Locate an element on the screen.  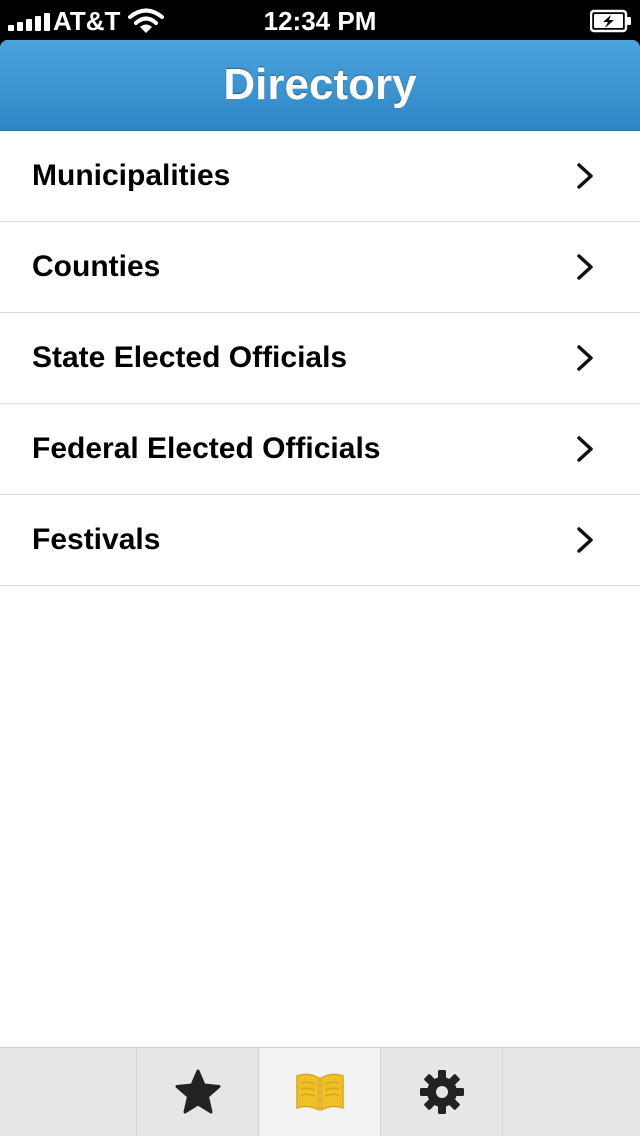
list-item-festivals: Festivals is located at coordinates (320, 540).